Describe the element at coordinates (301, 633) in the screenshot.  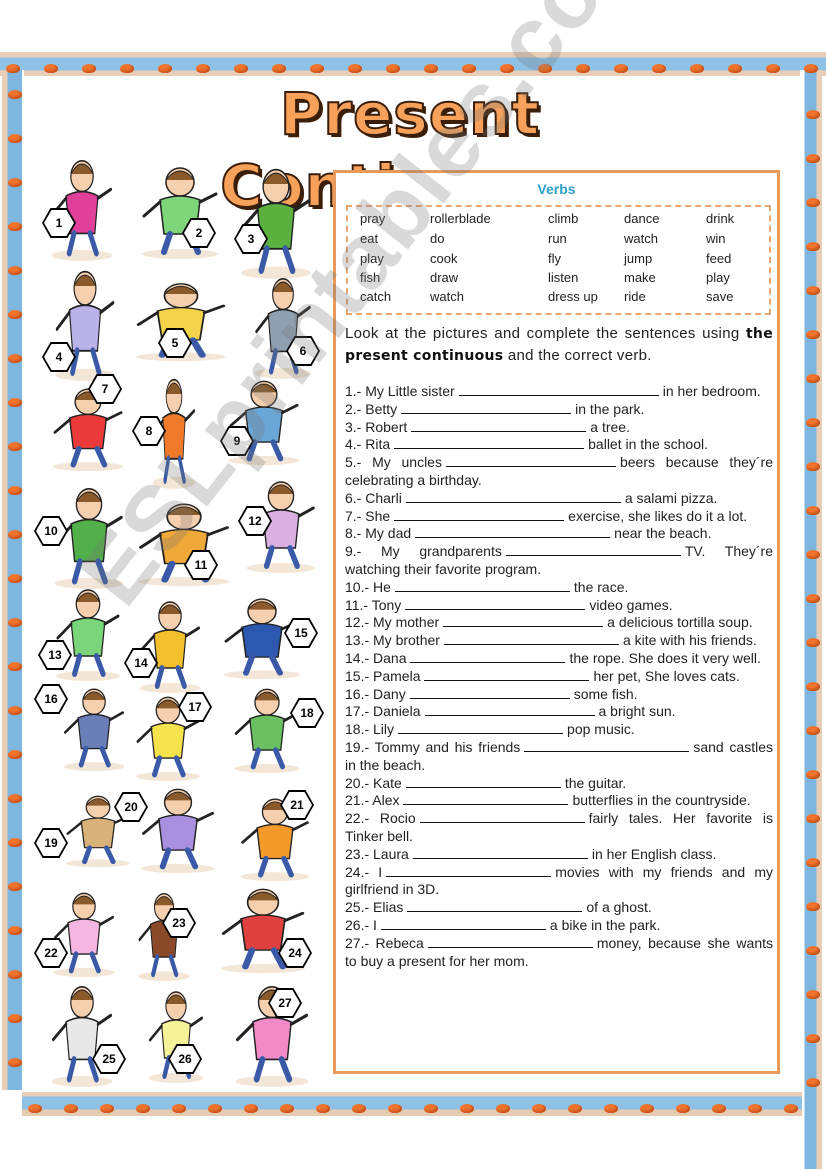
I see `picture-number: 15` at that location.